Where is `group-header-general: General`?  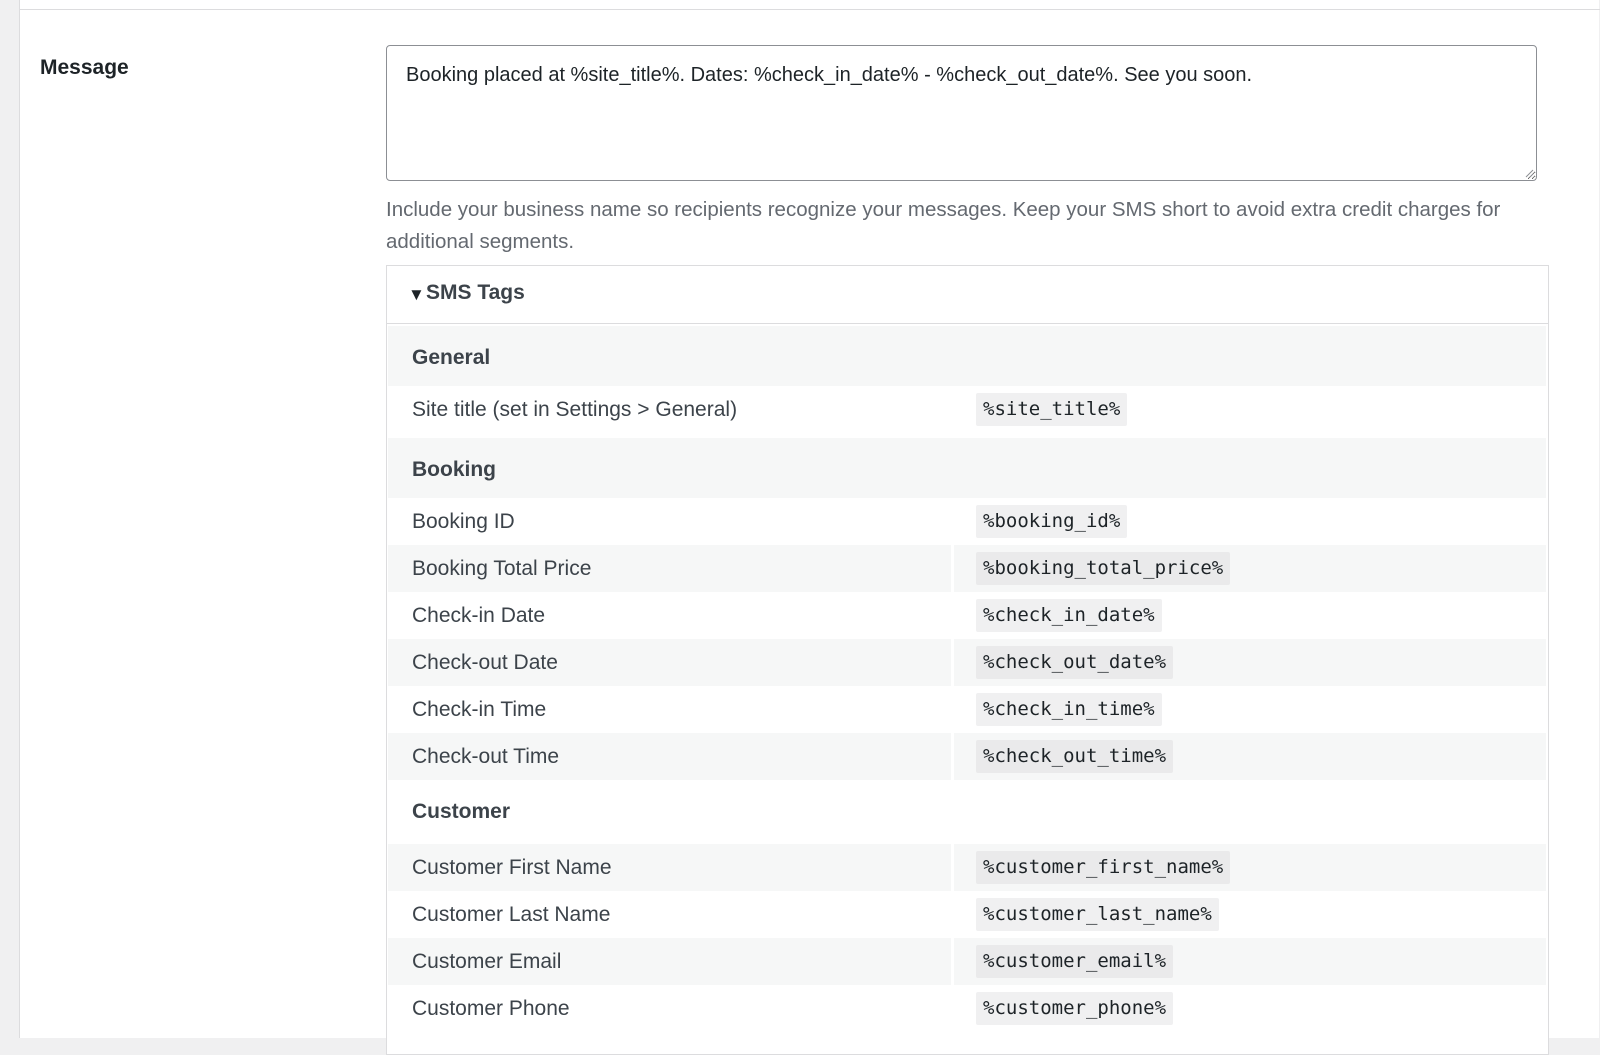
group-header-general: General is located at coordinates (967, 356).